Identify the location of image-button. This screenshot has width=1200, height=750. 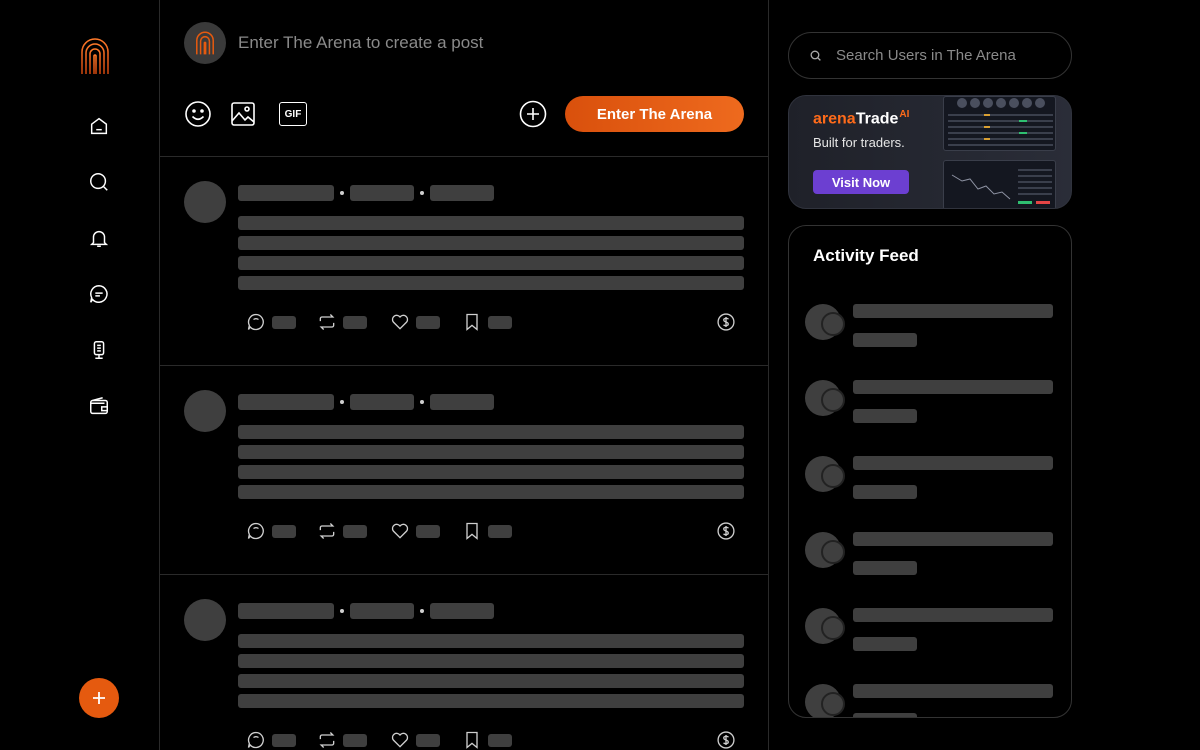
(243, 114).